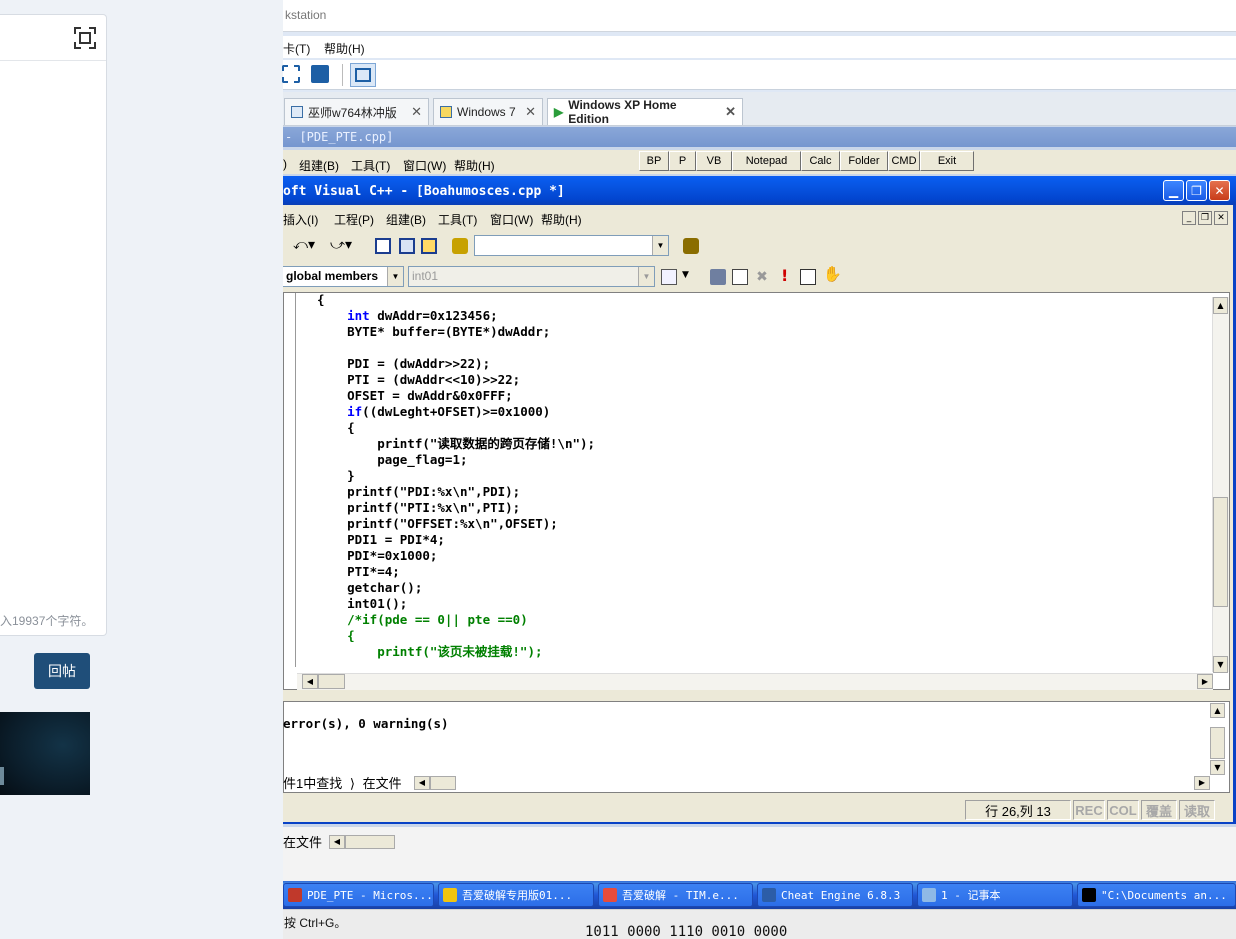  What do you see at coordinates (691, 246) in the screenshot?
I see `find-icon` at bounding box center [691, 246].